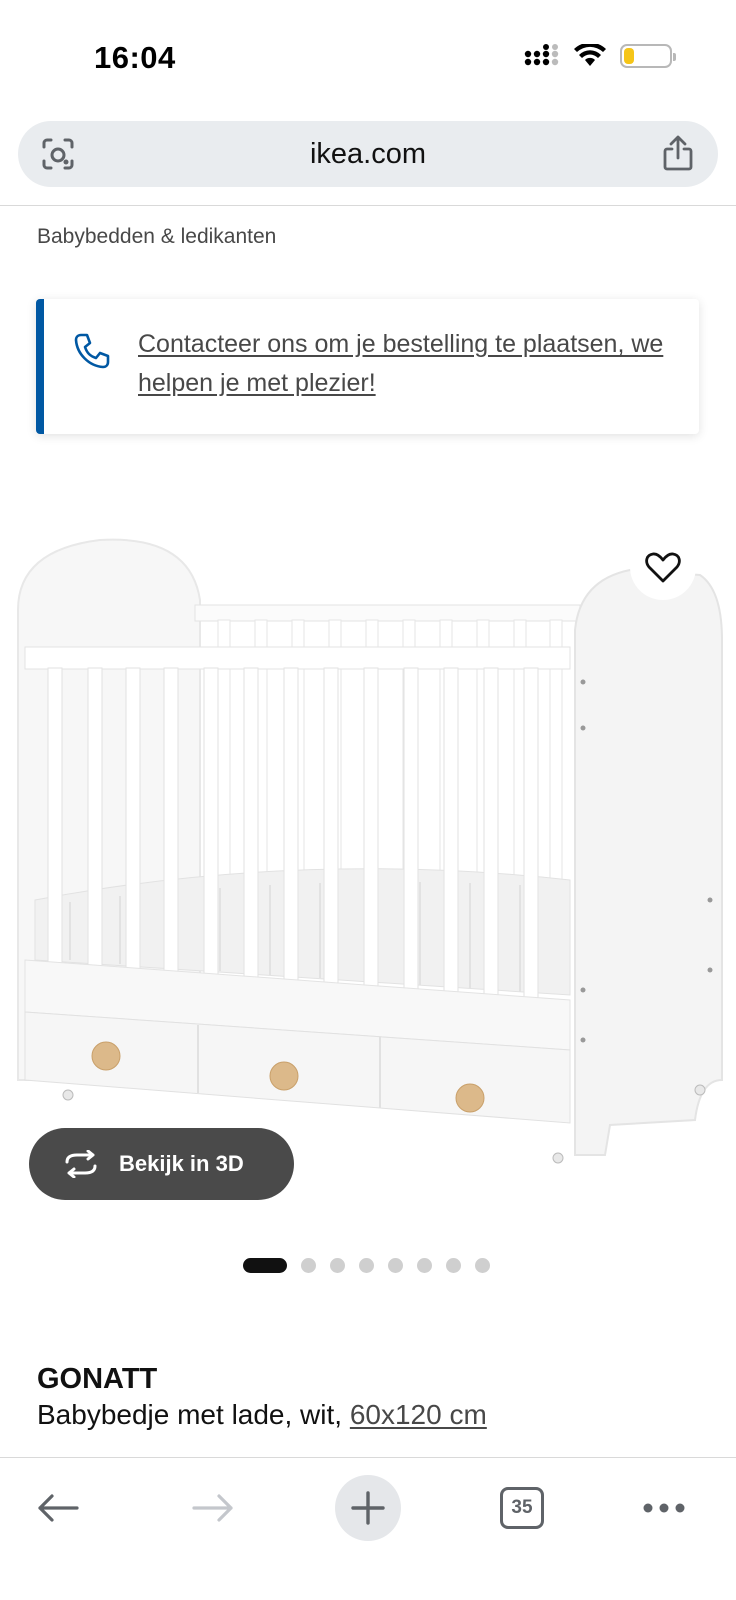 The width and height of the screenshot is (736, 1600). I want to click on more-dots-icon, so click(664, 1508).